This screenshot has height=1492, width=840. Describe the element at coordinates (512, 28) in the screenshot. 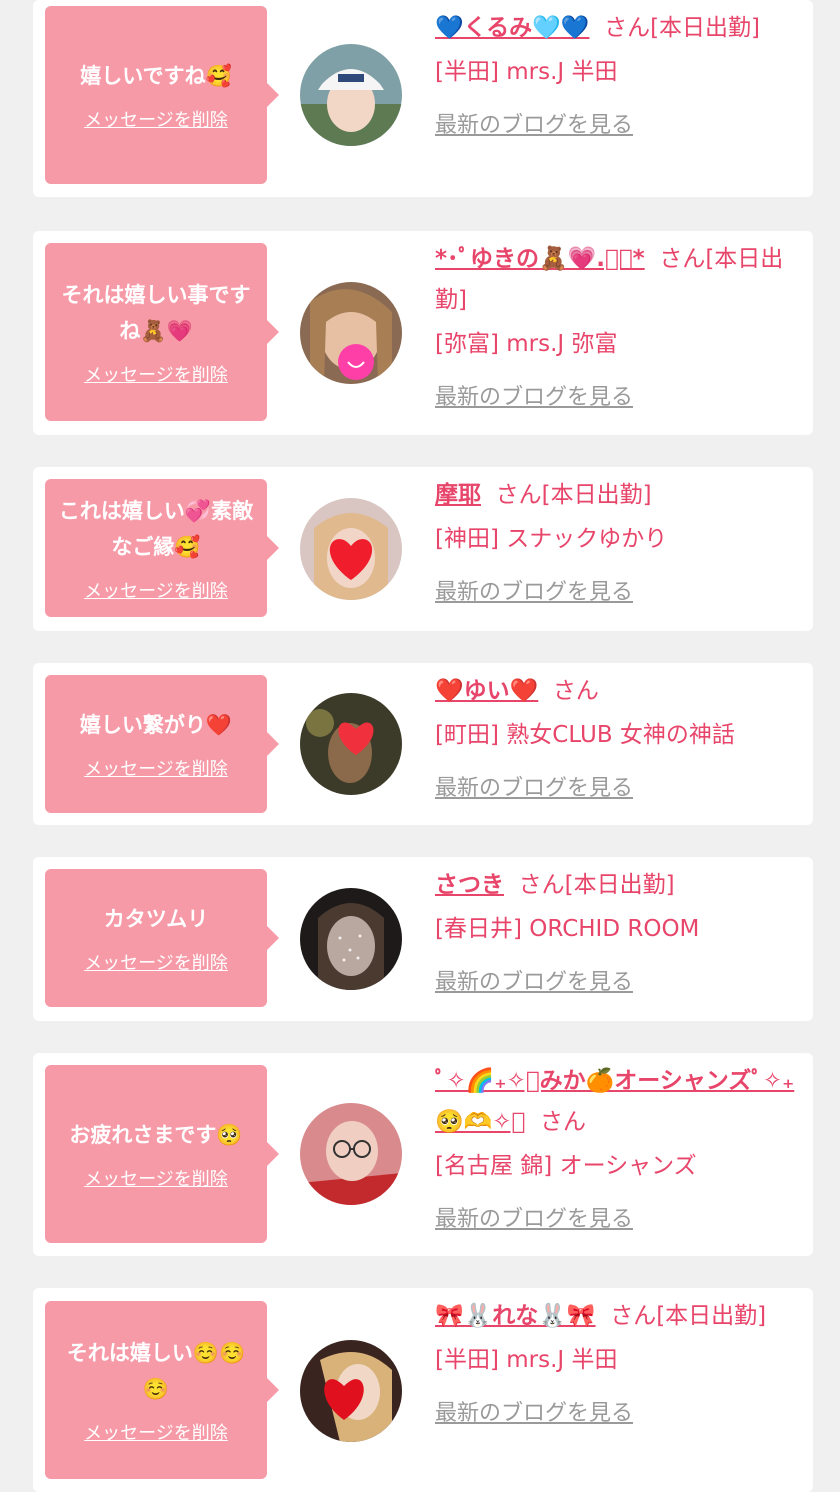

I see `girl-name-link: 💙くるみ🩵💙` at that location.